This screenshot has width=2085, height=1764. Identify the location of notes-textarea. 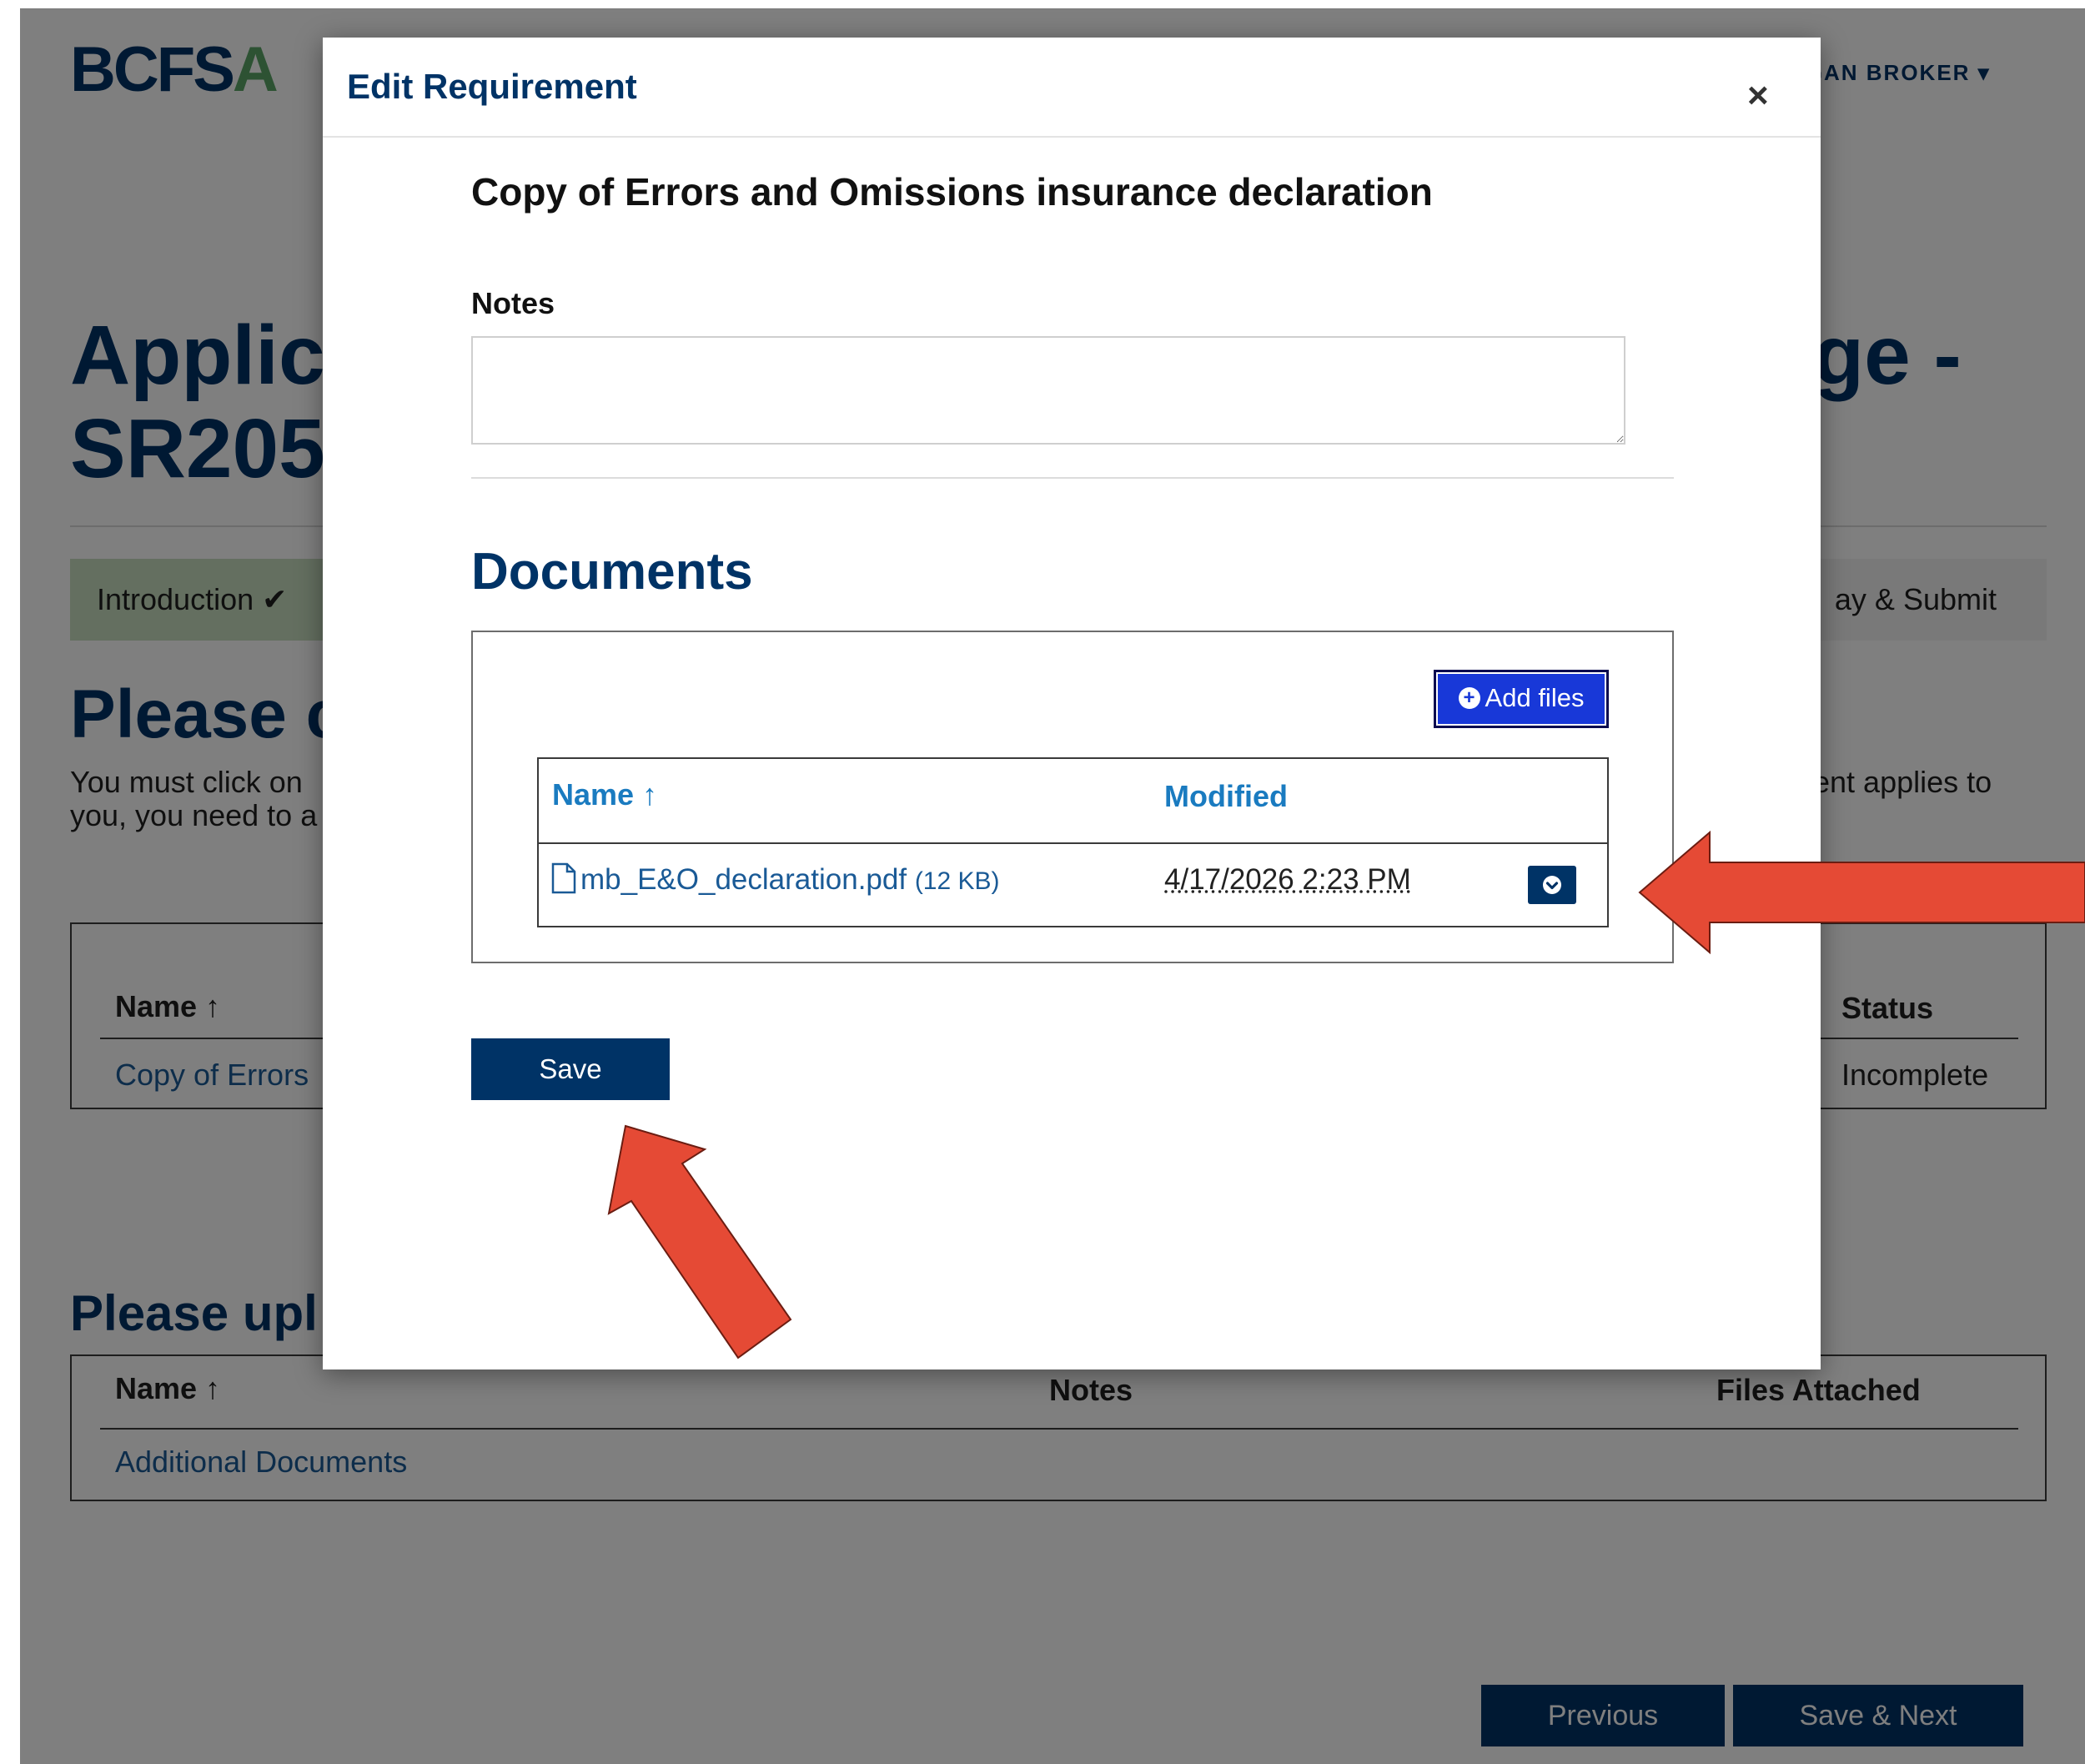
(1048, 390).